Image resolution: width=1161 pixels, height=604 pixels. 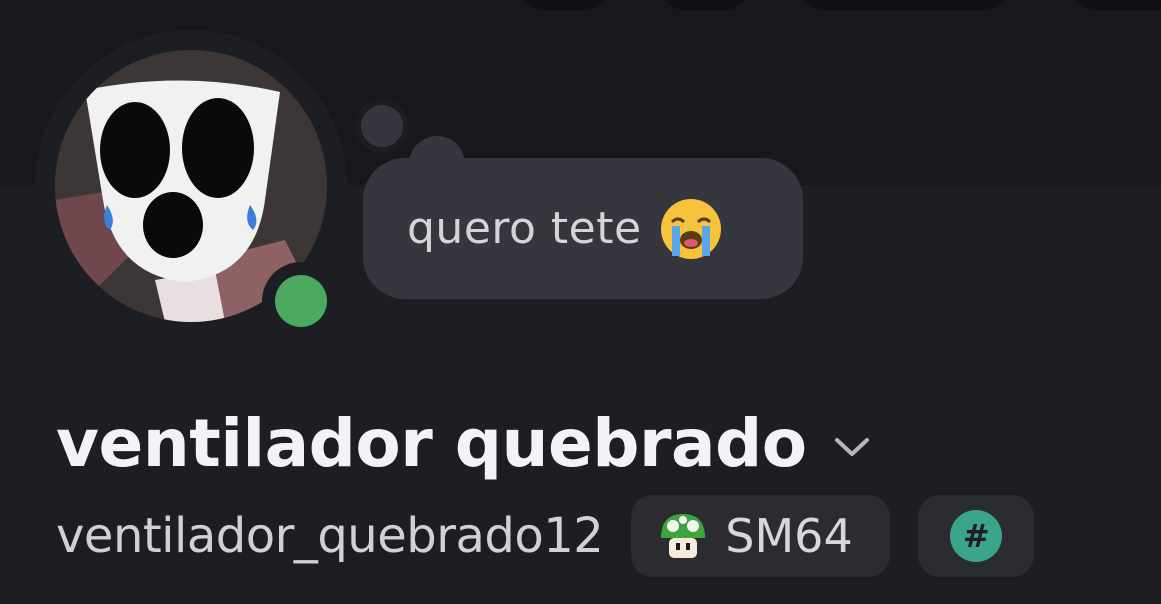 I want to click on display-name-row: ventilador quebrado, so click(x=463, y=443).